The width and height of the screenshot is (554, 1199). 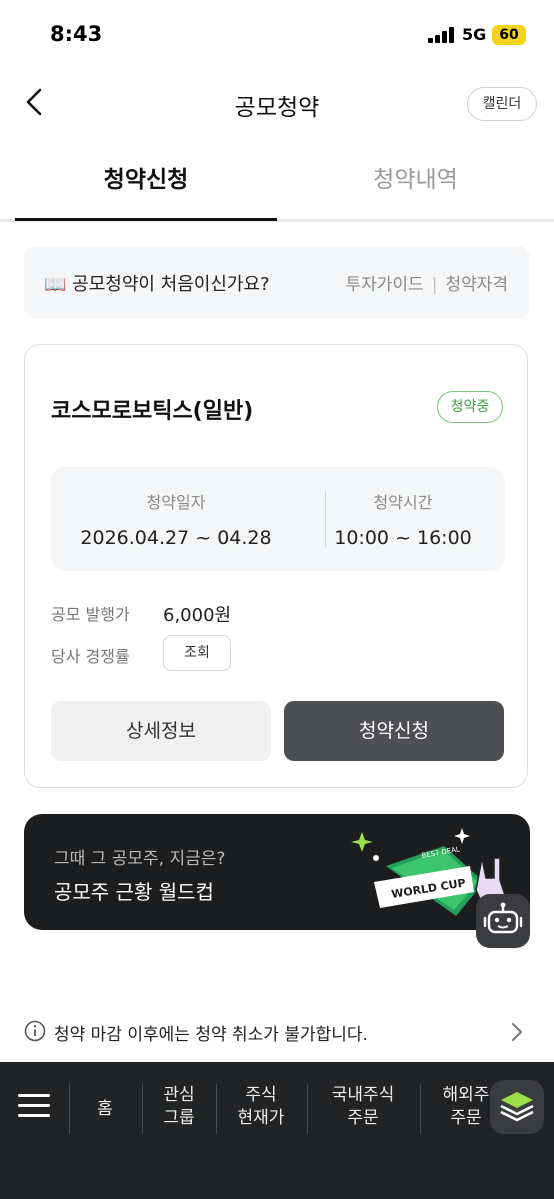 What do you see at coordinates (146, 177) in the screenshot?
I see `tab-apply: 청약신청` at bounding box center [146, 177].